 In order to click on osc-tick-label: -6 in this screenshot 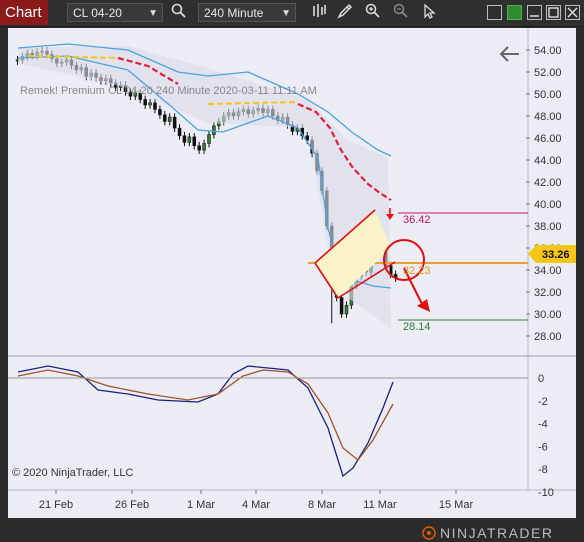, I will do `click(543, 447)`.